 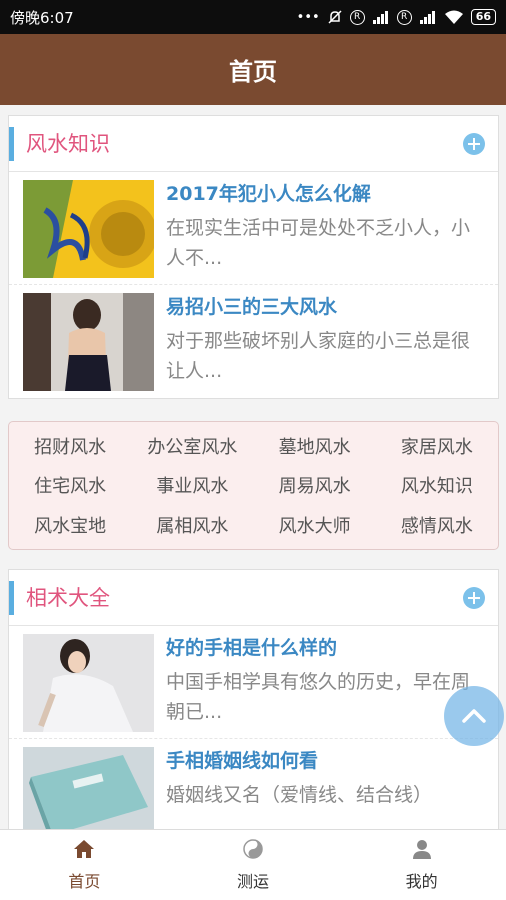 I want to click on page-title: 首页, so click(x=253, y=72).